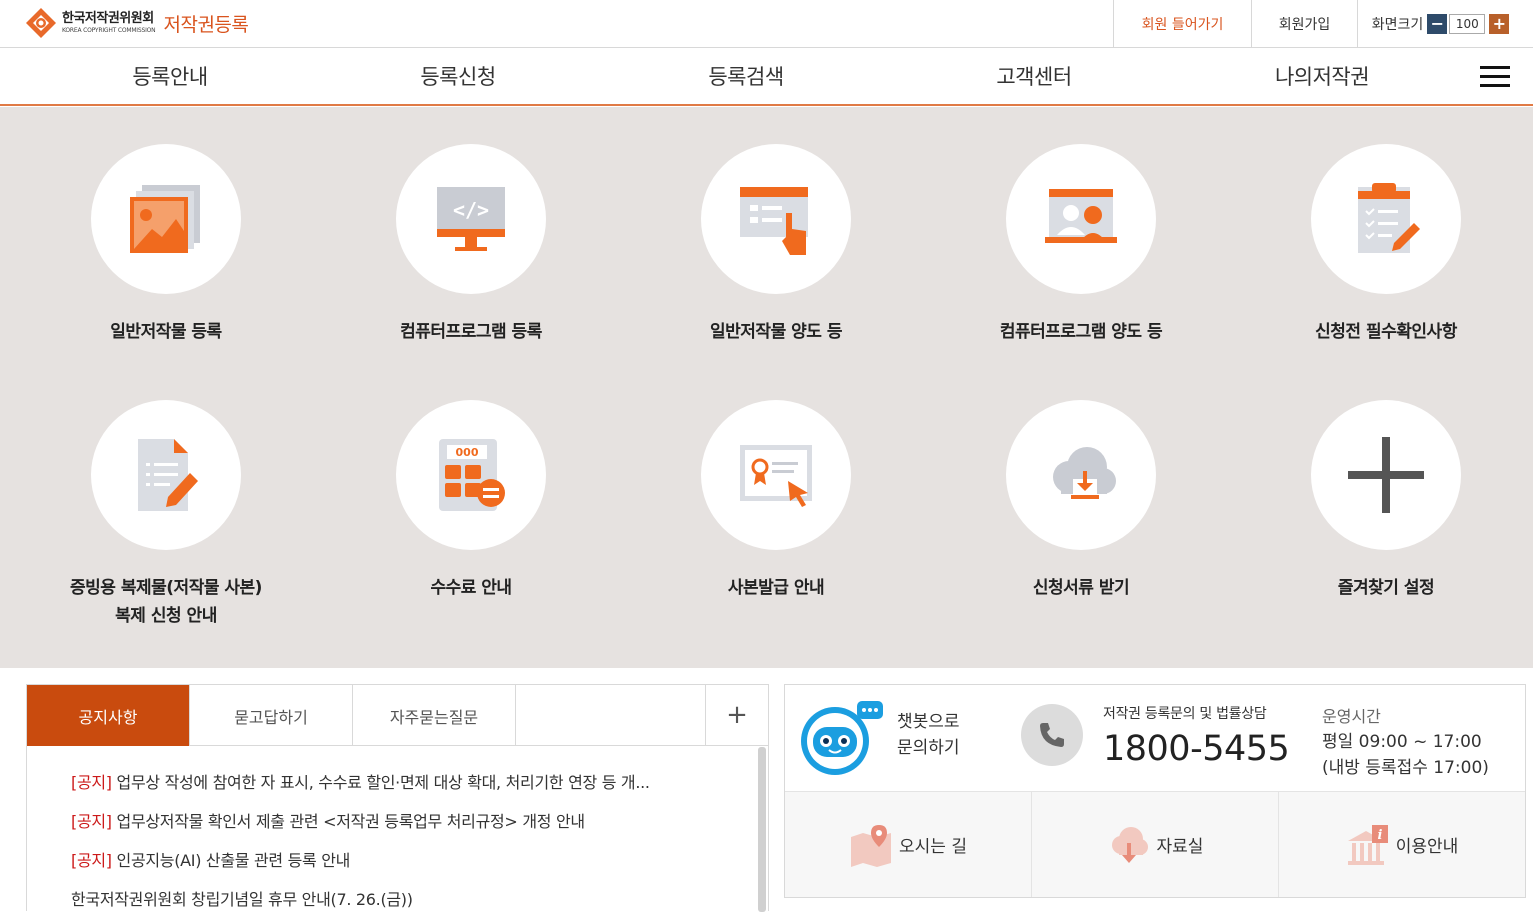 Image resolution: width=1533 pixels, height=924 pixels. What do you see at coordinates (1196, 749) in the screenshot?
I see `phone-number: 1800-5455` at bounding box center [1196, 749].